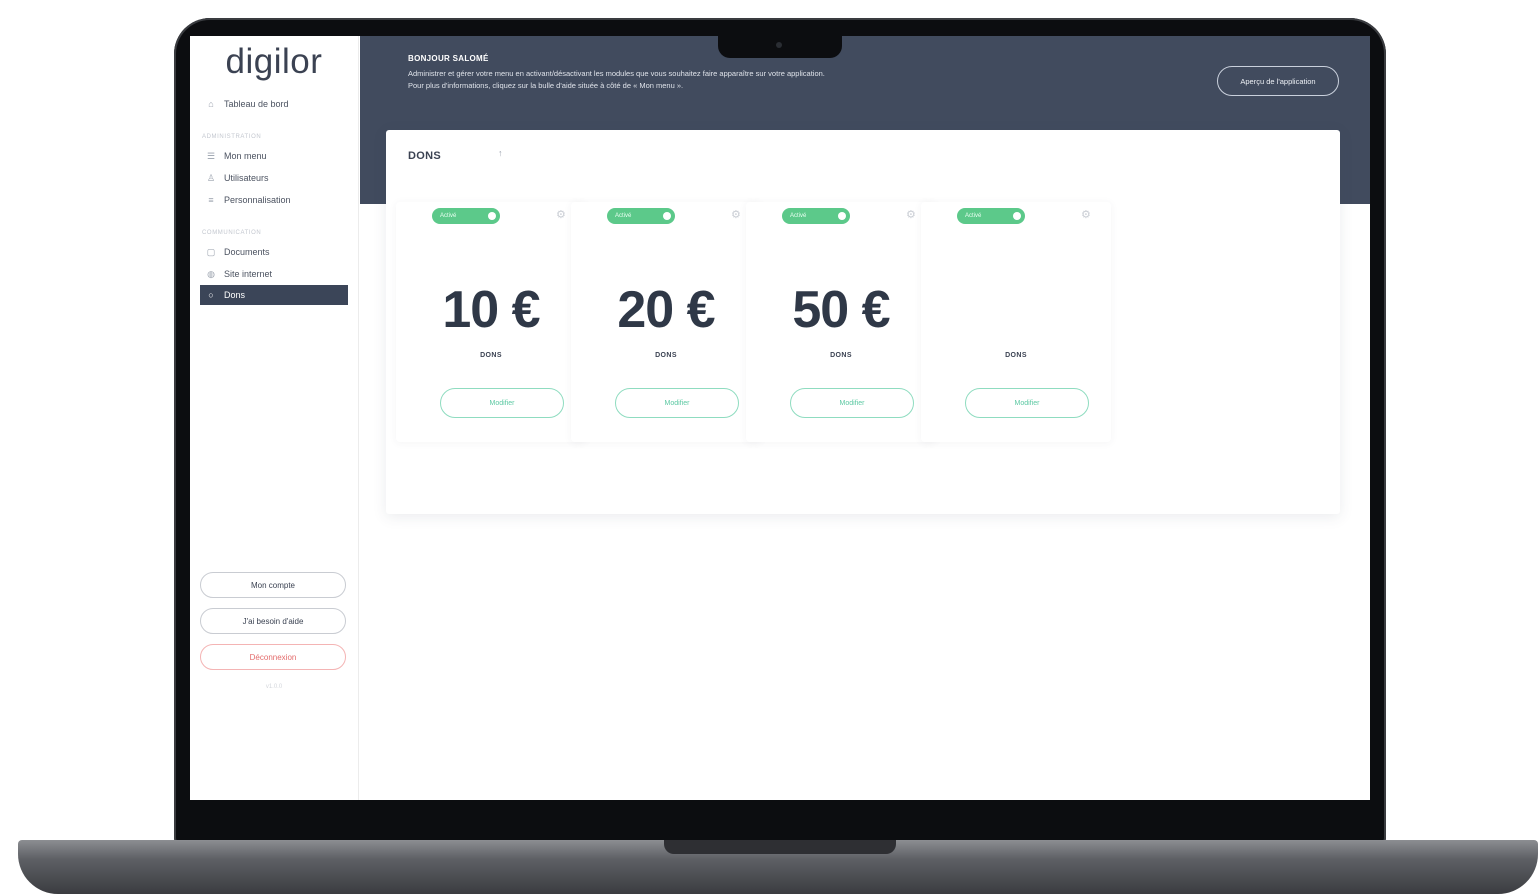 The height and width of the screenshot is (894, 1538). I want to click on donation-amount: 50 €, so click(841, 310).